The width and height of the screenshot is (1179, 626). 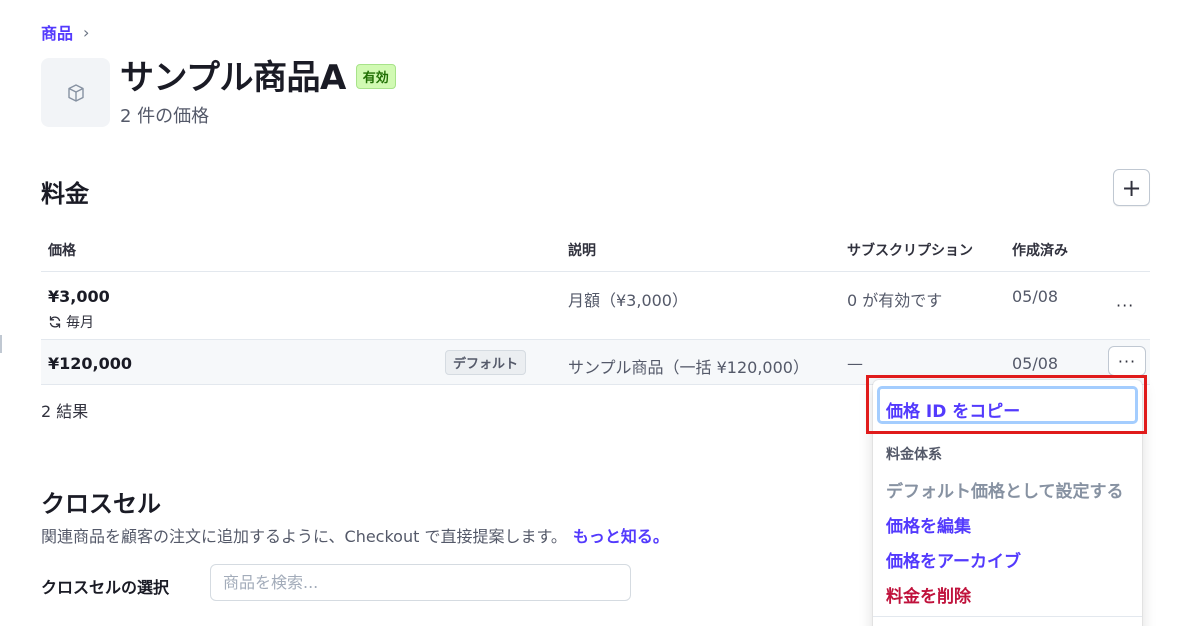 What do you see at coordinates (1125, 305) in the screenshot?
I see `row-more-icon: ···` at bounding box center [1125, 305].